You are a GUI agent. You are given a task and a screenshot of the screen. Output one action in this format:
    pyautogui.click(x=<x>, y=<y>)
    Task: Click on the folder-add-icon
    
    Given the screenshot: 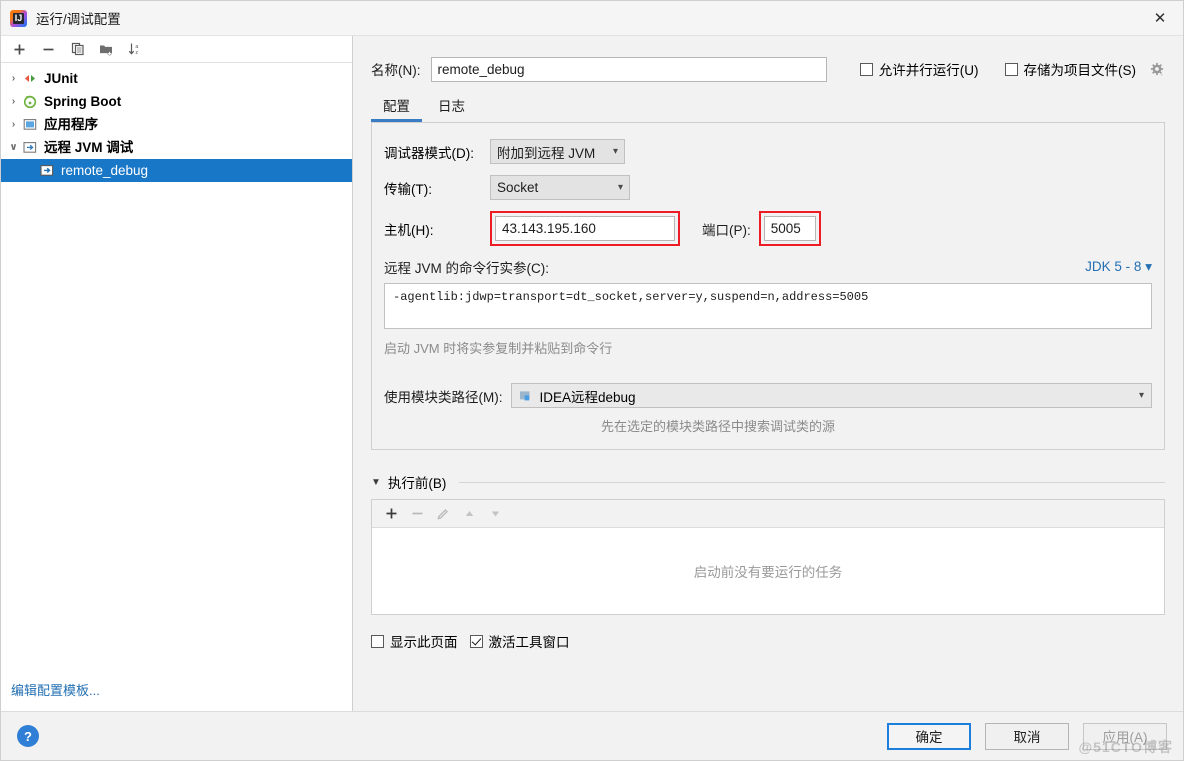 What is the action you would take?
    pyautogui.click(x=106, y=50)
    